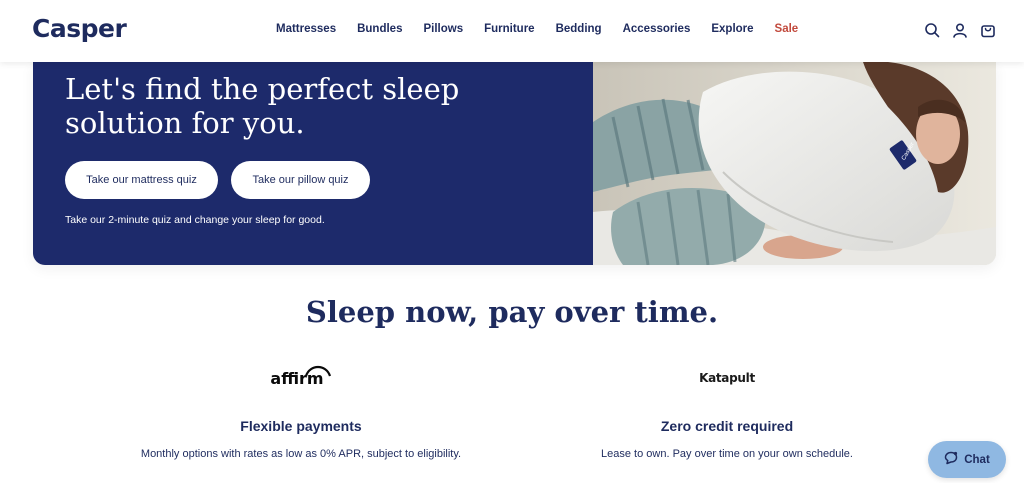  I want to click on header-icons, so click(960, 30).